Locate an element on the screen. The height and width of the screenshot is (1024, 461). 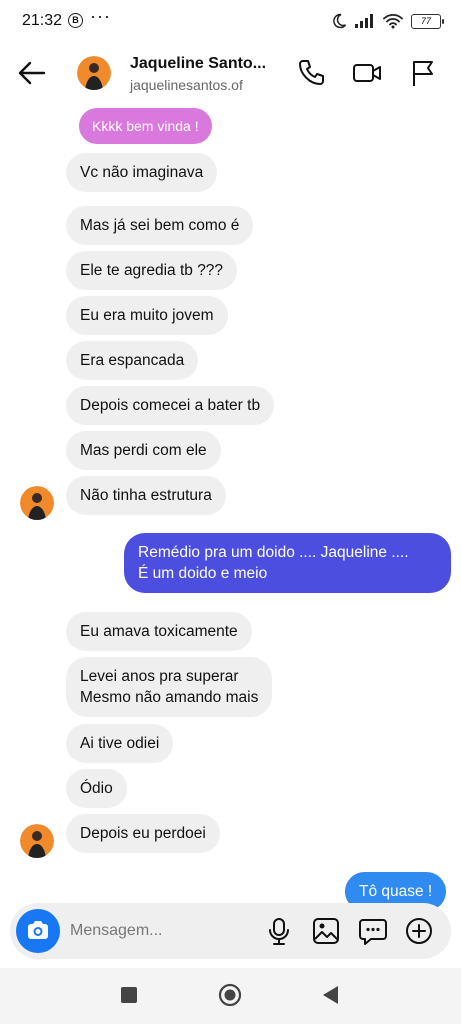
message-bubble-incoming: Ai tive odiei is located at coordinates (120, 743).